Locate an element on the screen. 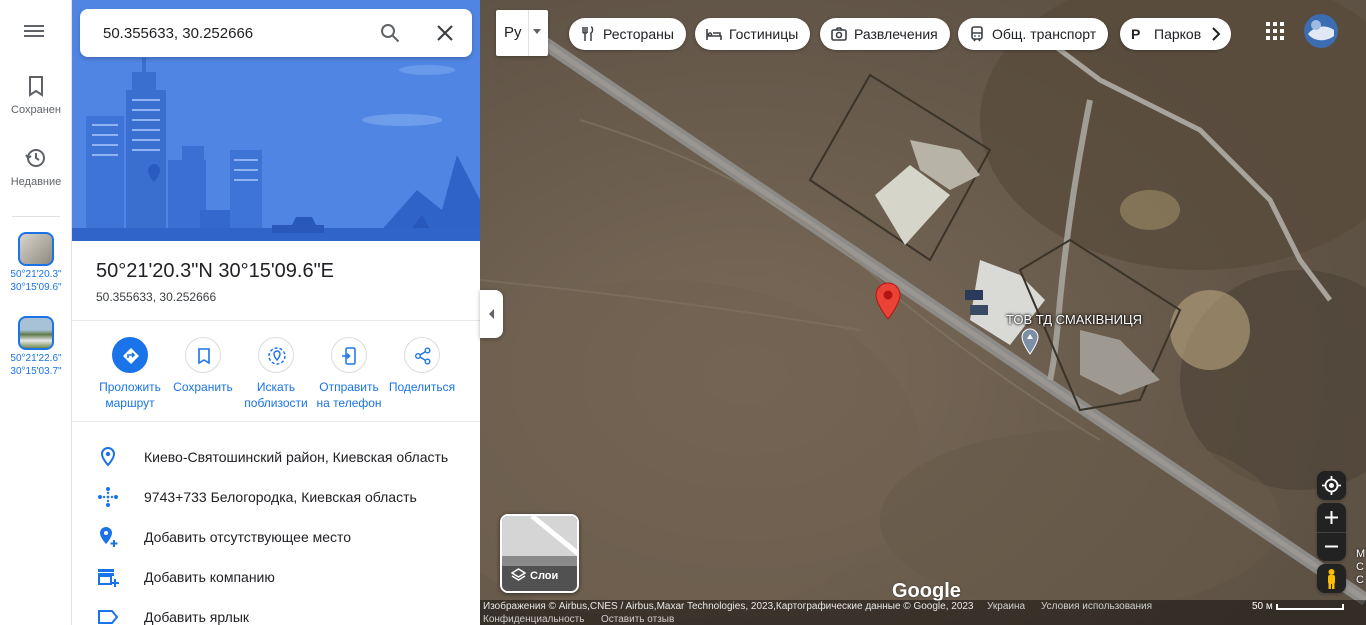  save-button: Сохранить is located at coordinates (203, 366).